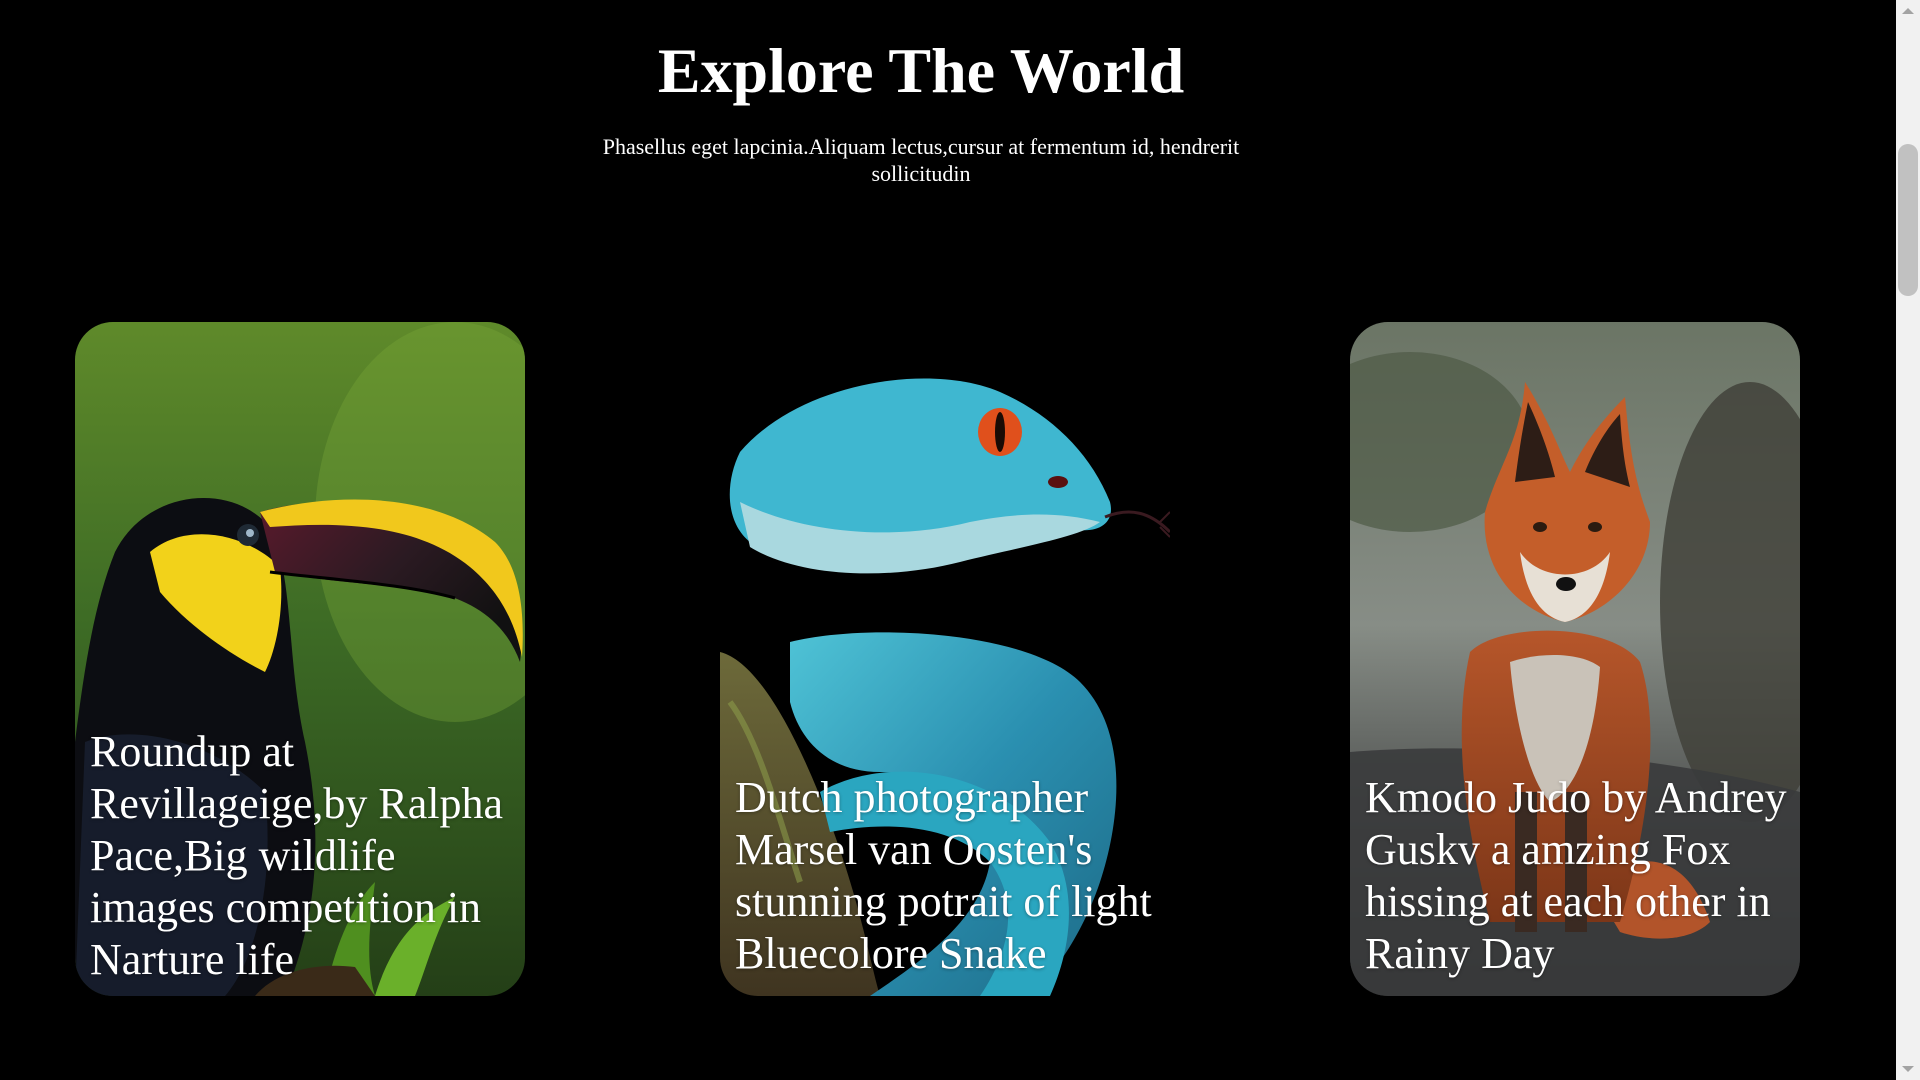 The height and width of the screenshot is (1080, 1920). I want to click on page-title: Explore The World, so click(921, 70).